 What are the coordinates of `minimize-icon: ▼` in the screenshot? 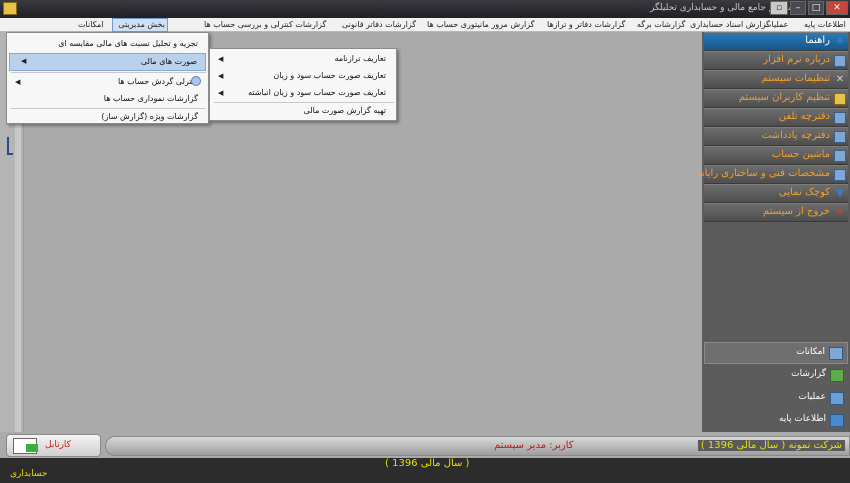 It's located at (840, 193).